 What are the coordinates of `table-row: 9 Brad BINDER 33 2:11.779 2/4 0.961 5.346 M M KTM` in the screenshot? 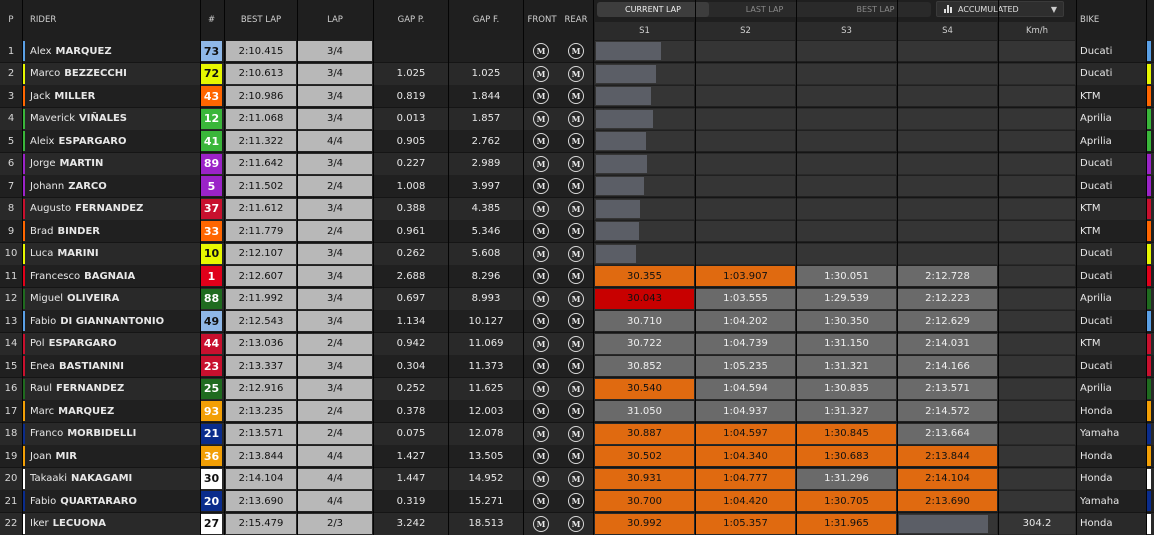 It's located at (577, 231).